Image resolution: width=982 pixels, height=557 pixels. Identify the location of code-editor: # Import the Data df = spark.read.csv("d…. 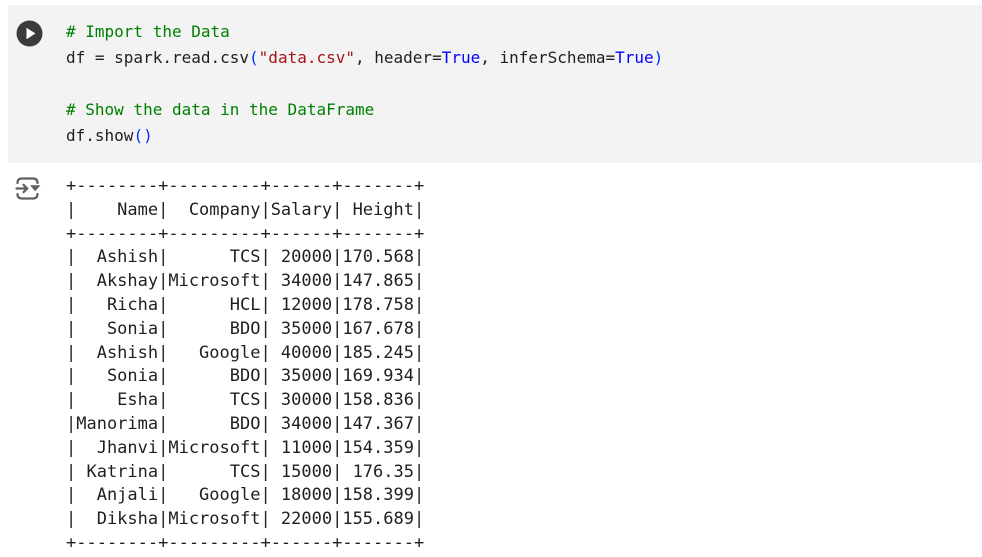
(364, 84).